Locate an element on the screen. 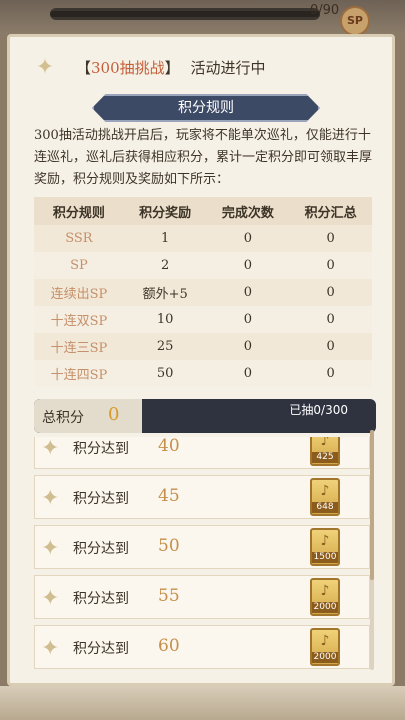  table-header: 完成次数 is located at coordinates (248, 211).